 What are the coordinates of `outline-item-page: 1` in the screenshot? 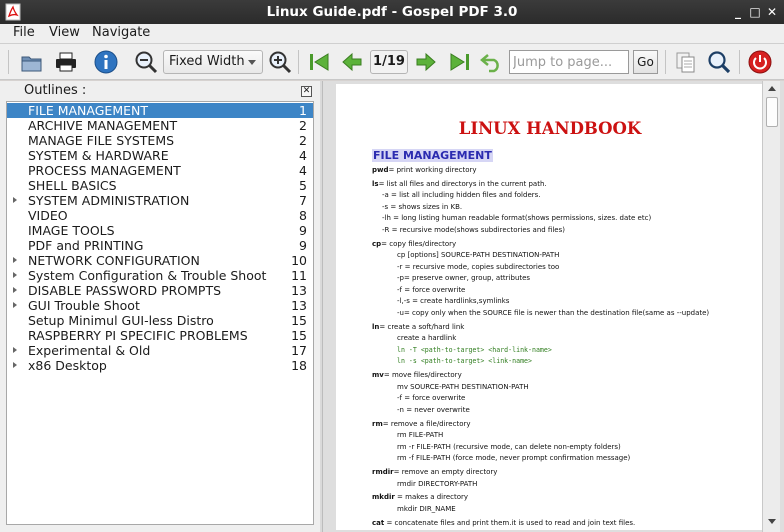 It's located at (303, 110).